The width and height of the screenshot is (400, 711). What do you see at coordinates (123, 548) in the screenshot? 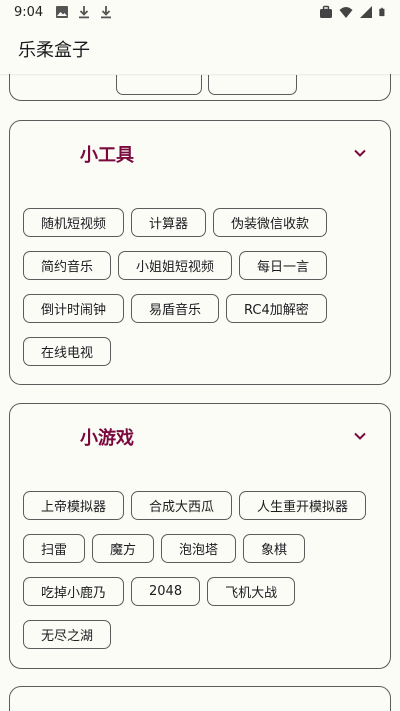
I see `chip-item: 魔方` at bounding box center [123, 548].